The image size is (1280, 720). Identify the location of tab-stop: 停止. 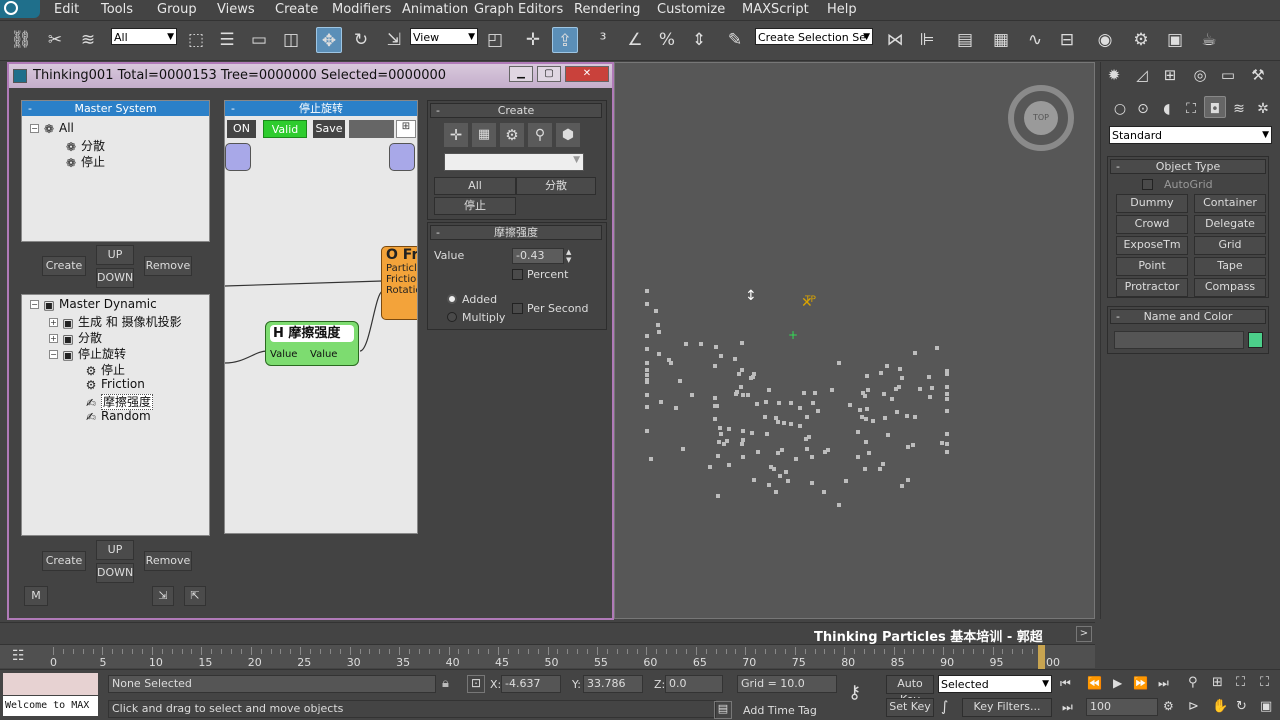
(475, 206).